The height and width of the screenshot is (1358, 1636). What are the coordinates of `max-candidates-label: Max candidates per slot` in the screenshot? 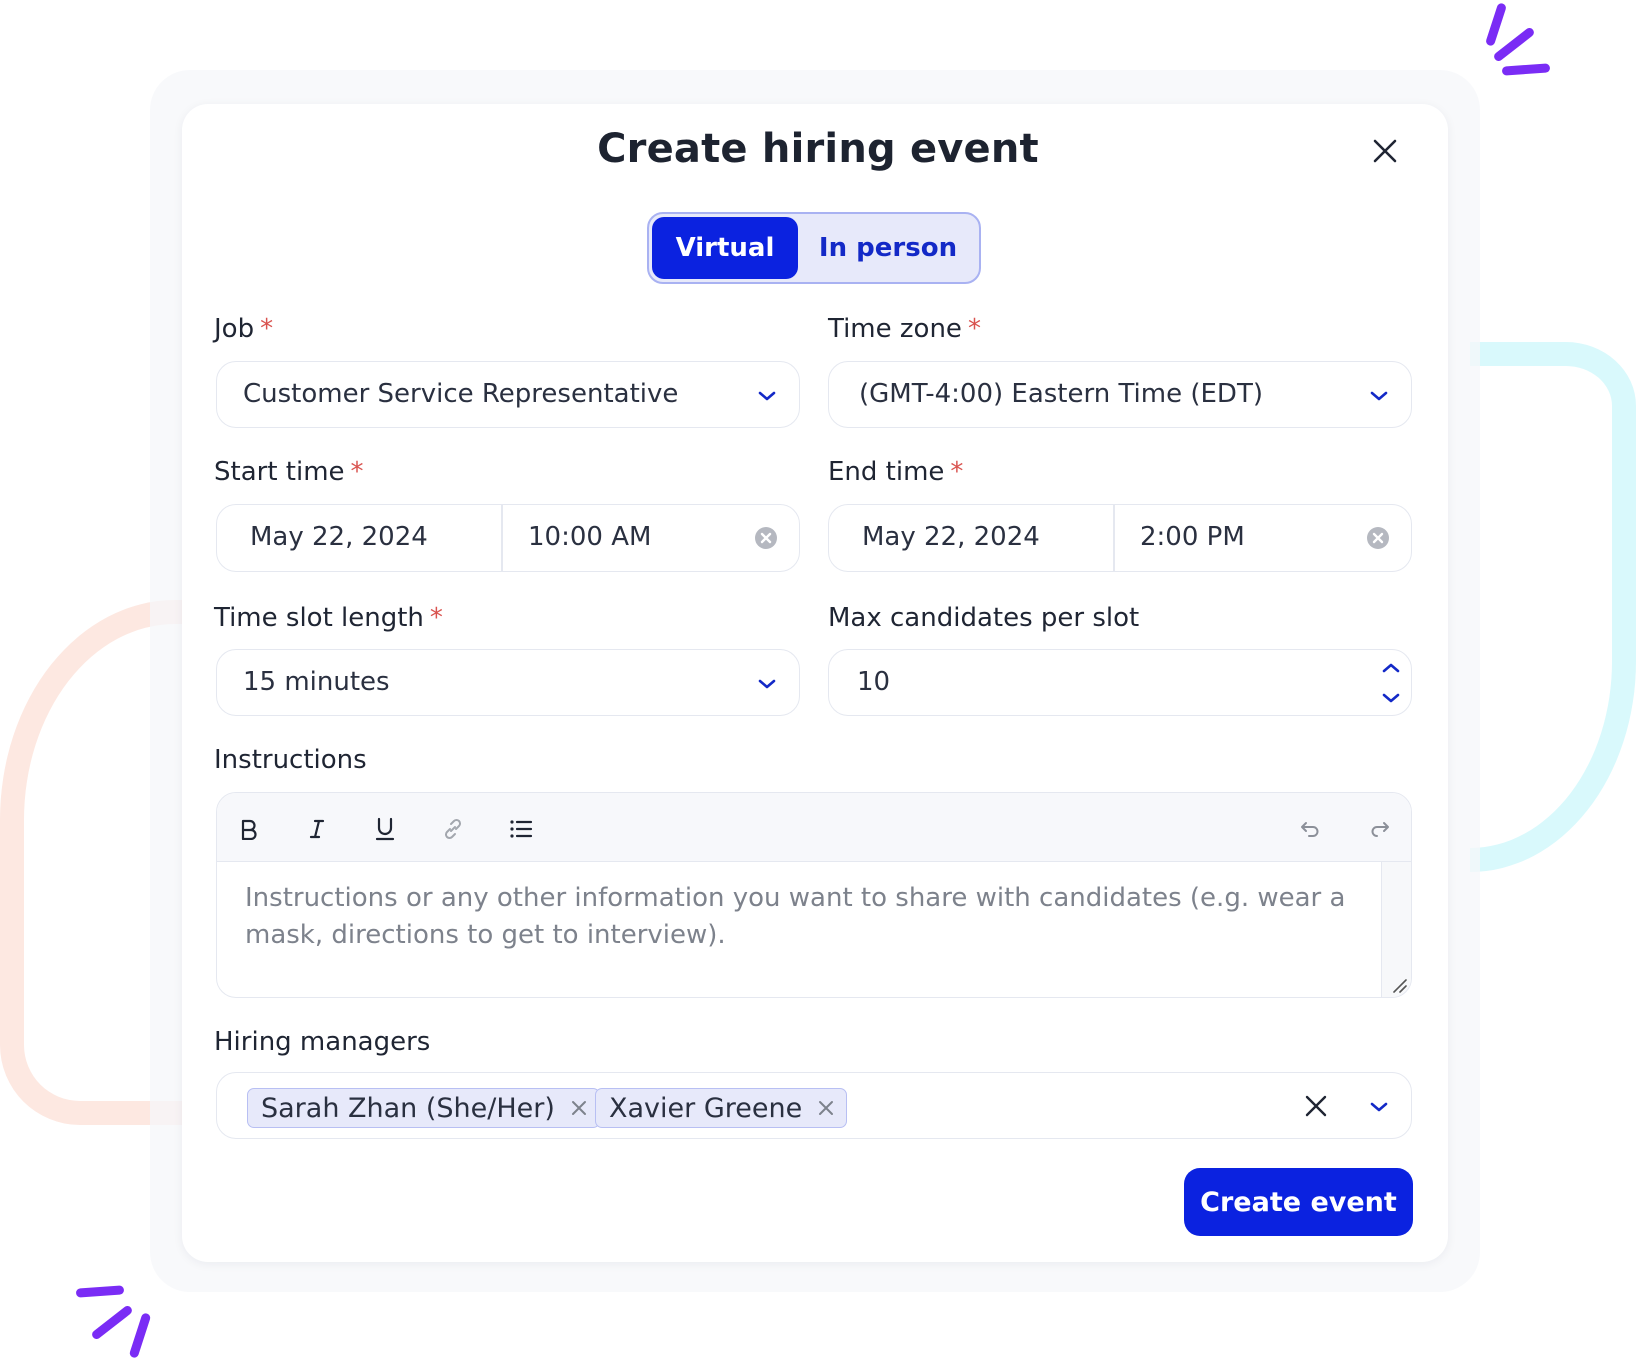 It's located at (984, 618).